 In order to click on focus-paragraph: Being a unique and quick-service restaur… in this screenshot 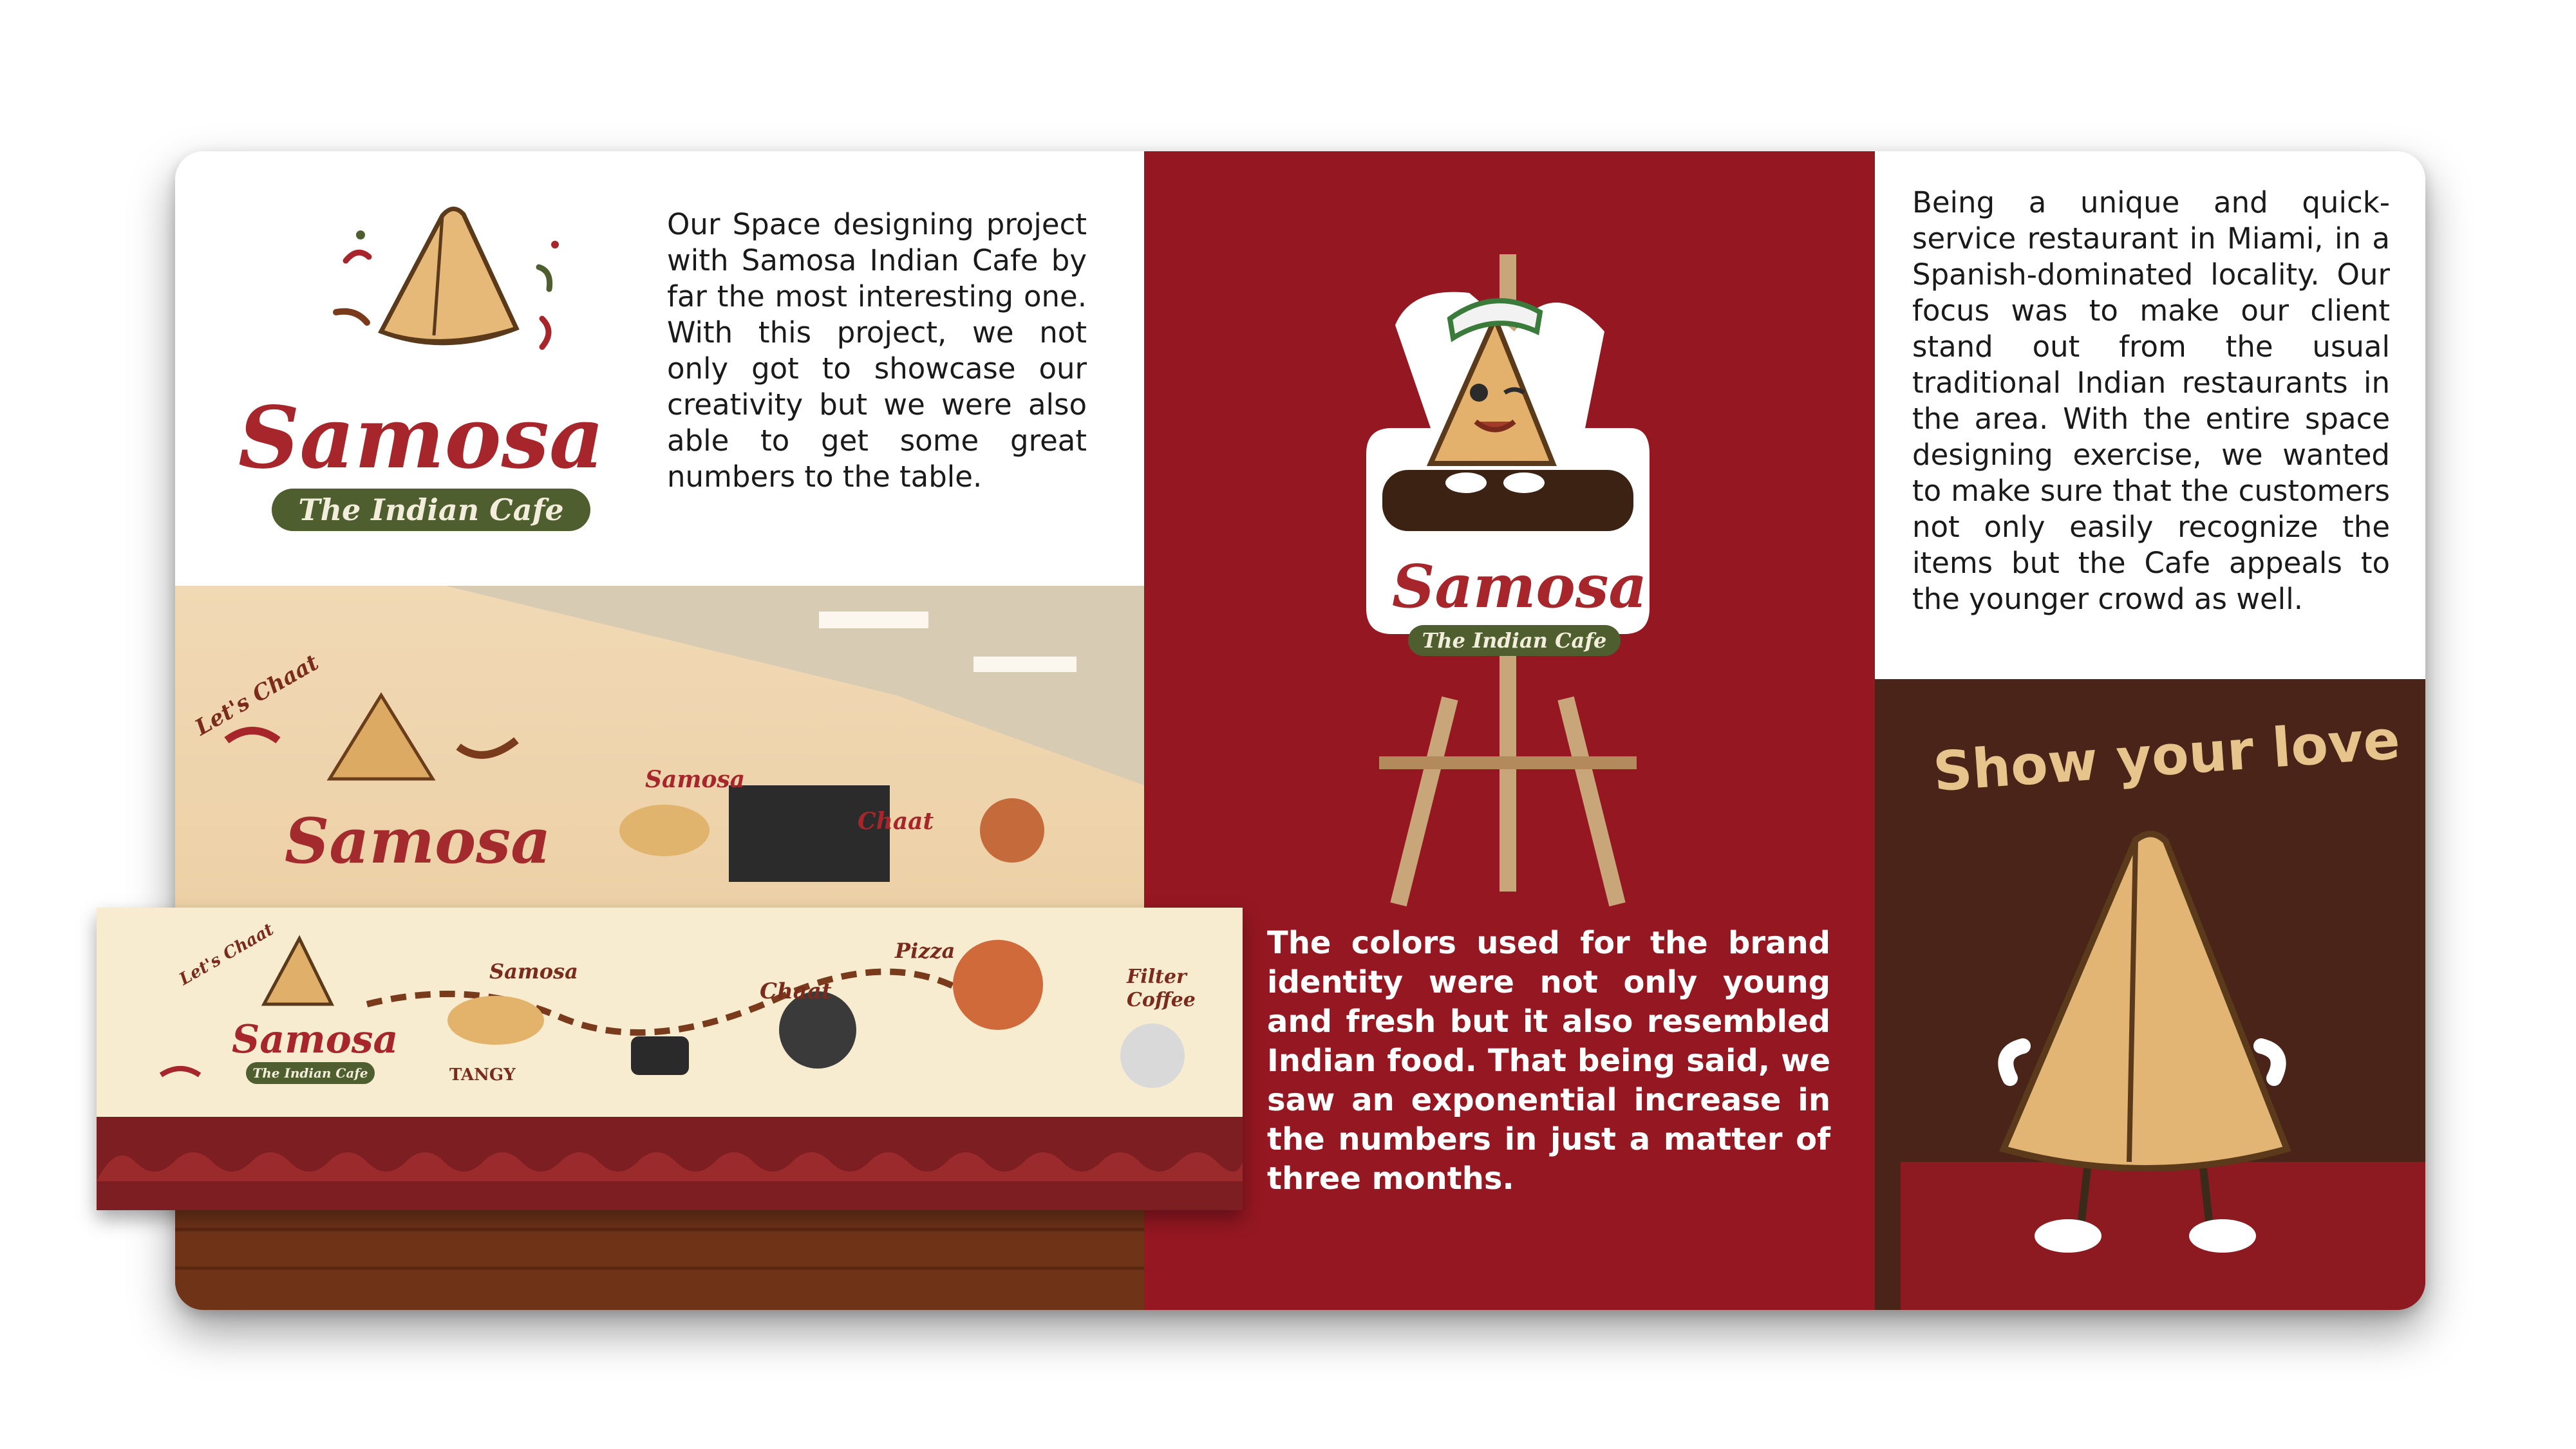, I will do `click(2151, 400)`.